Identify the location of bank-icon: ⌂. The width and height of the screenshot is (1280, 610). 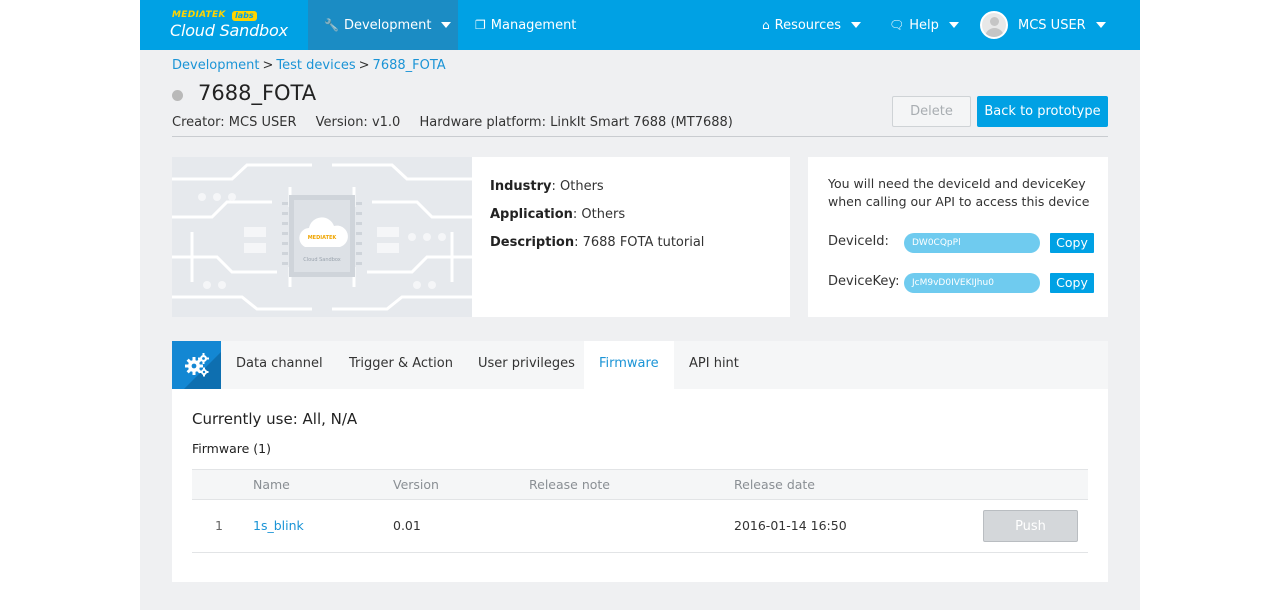
(766, 25).